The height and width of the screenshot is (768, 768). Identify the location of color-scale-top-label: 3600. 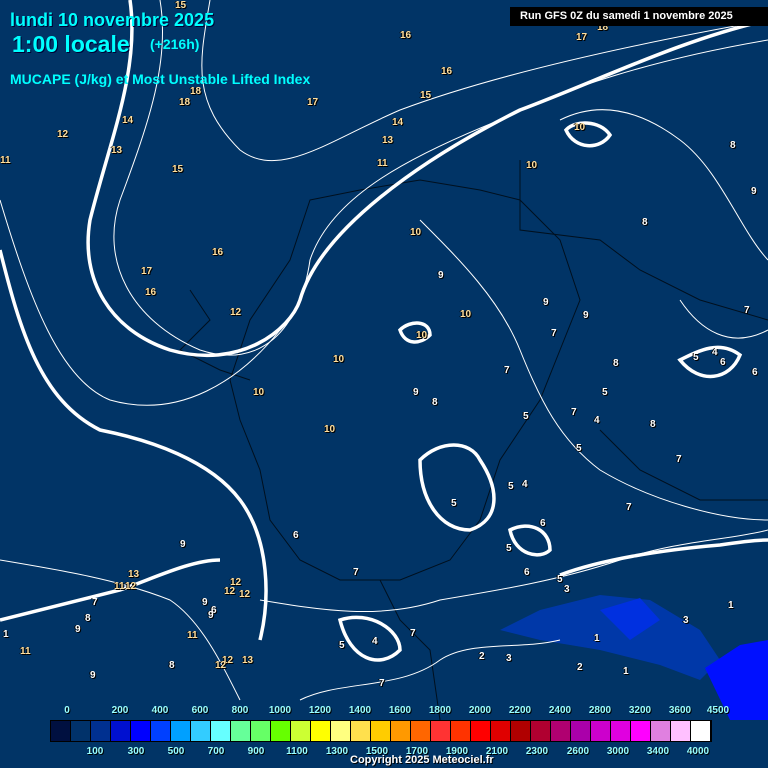
(680, 710).